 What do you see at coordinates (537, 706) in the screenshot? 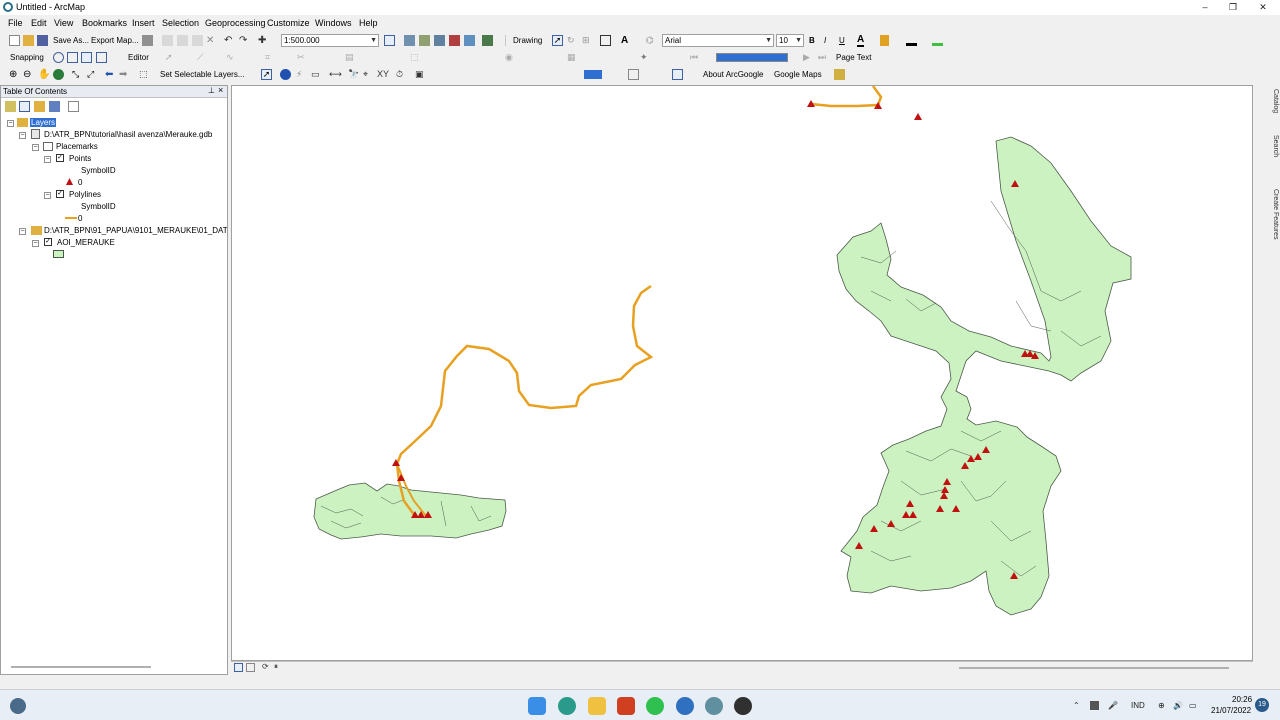
I see `start-icon` at bounding box center [537, 706].